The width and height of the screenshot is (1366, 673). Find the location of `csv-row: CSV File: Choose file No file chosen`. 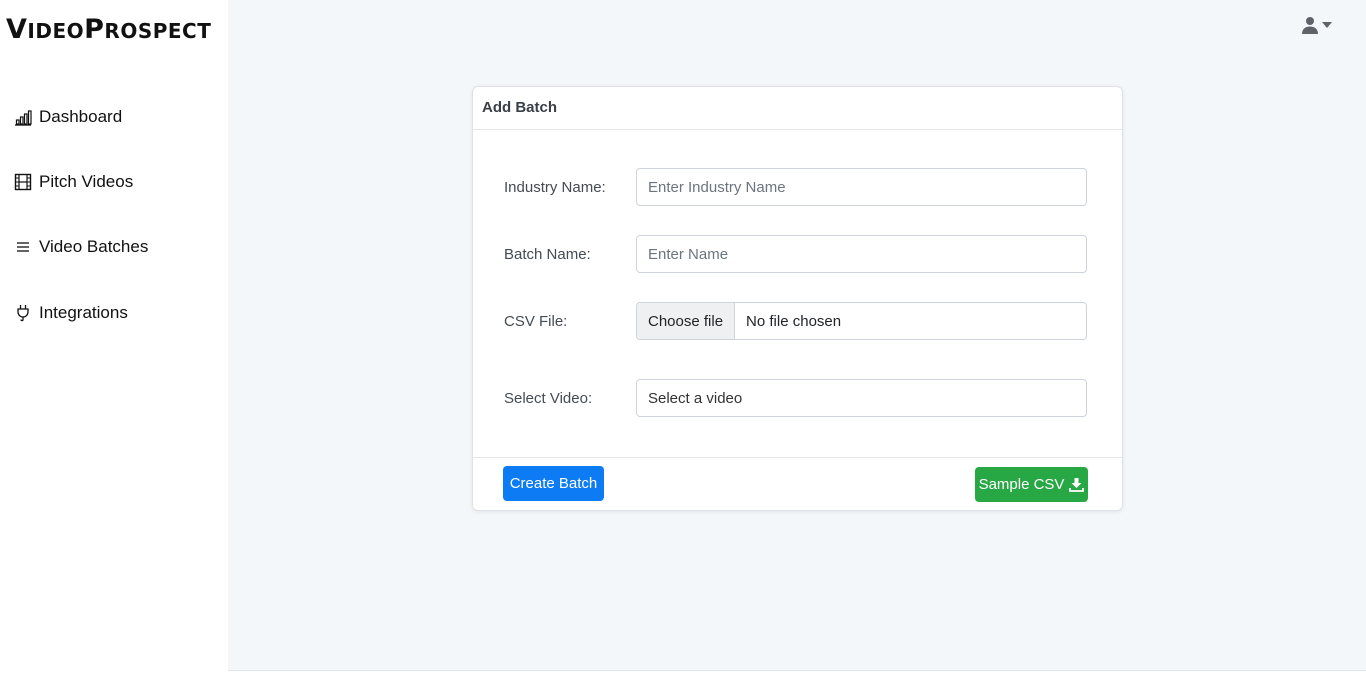

csv-row: CSV File: Choose file No file chosen is located at coordinates (795, 321).